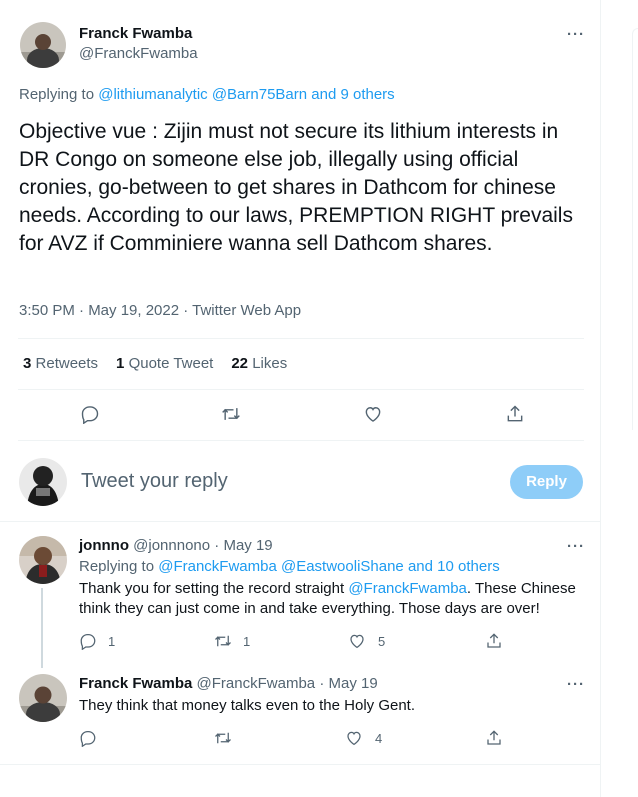  Describe the element at coordinates (382, 641) in the screenshot. I see `like-count: 5` at that location.